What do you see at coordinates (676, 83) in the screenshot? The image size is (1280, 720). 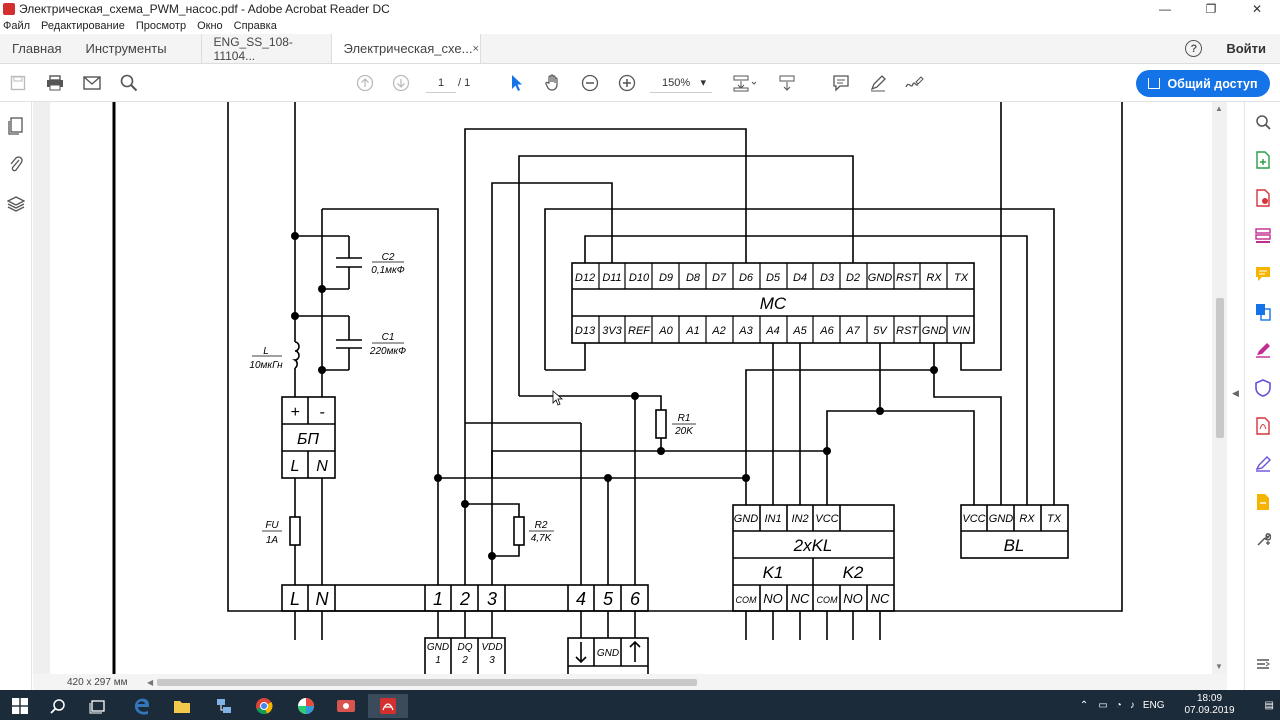 I see `zoom-level-value: 150%` at bounding box center [676, 83].